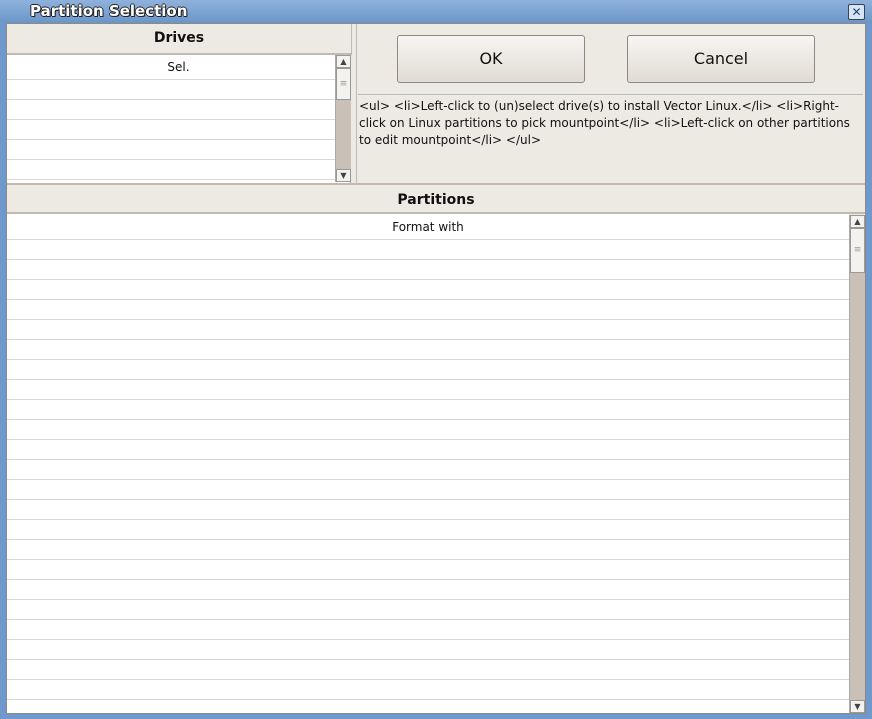 The width and height of the screenshot is (872, 719). Describe the element at coordinates (436, 198) in the screenshot. I see `partitions-header: Partitions` at that location.